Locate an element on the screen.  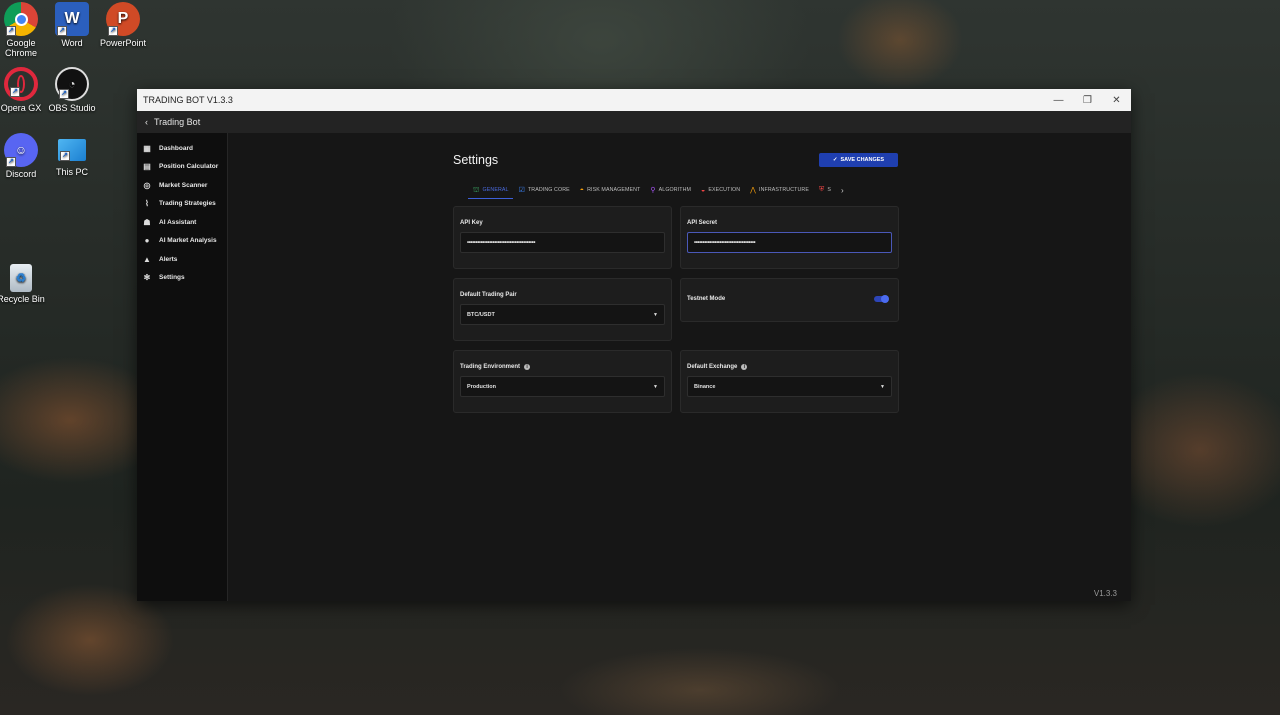
api-key-value: •••••••••••••••••••••••••••••••••••••••• is located at coordinates (501, 242).